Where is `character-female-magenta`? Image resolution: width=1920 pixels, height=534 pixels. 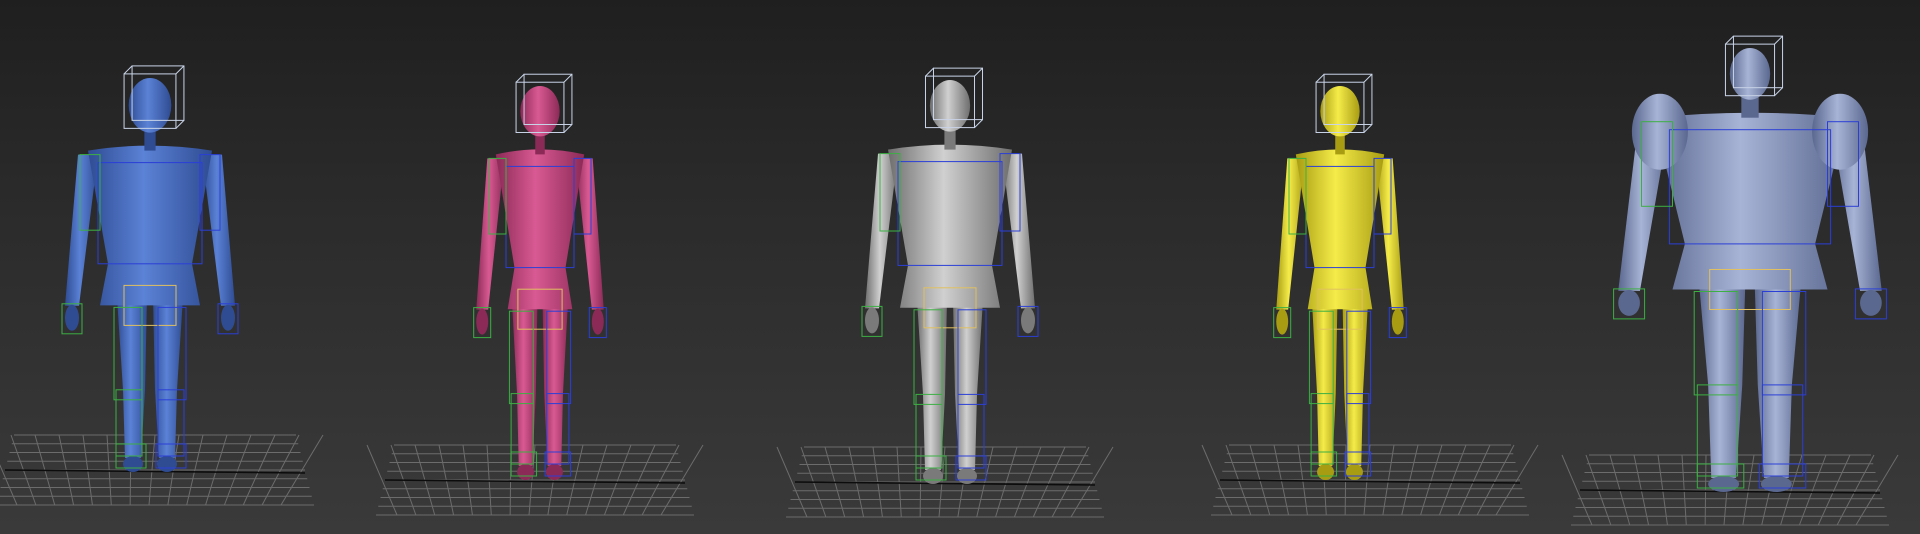
character-female-magenta is located at coordinates (540, 276).